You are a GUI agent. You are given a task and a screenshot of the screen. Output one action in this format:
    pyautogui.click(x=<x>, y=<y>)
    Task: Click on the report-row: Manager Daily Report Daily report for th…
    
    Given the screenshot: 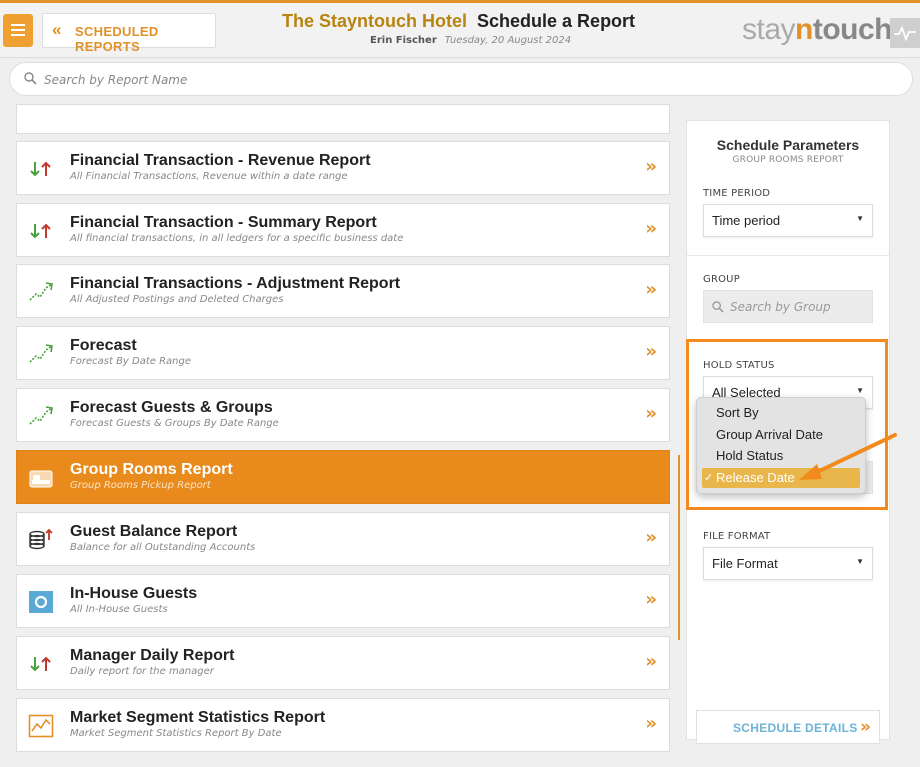 What is the action you would take?
    pyautogui.click(x=343, y=663)
    